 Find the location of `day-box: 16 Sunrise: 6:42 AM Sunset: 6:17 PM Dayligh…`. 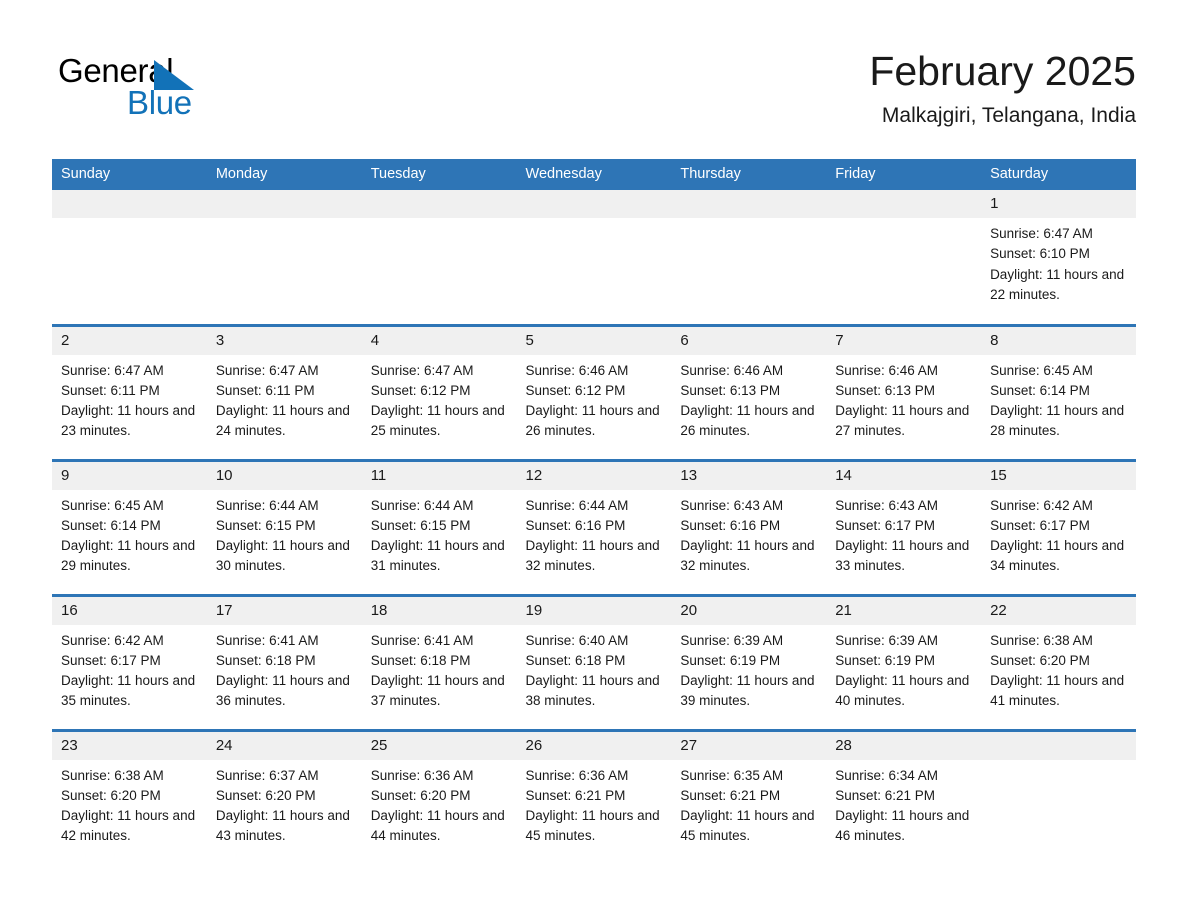

day-box: 16 Sunrise: 6:42 AM Sunset: 6:17 PM Dayligh… is located at coordinates (129, 662).